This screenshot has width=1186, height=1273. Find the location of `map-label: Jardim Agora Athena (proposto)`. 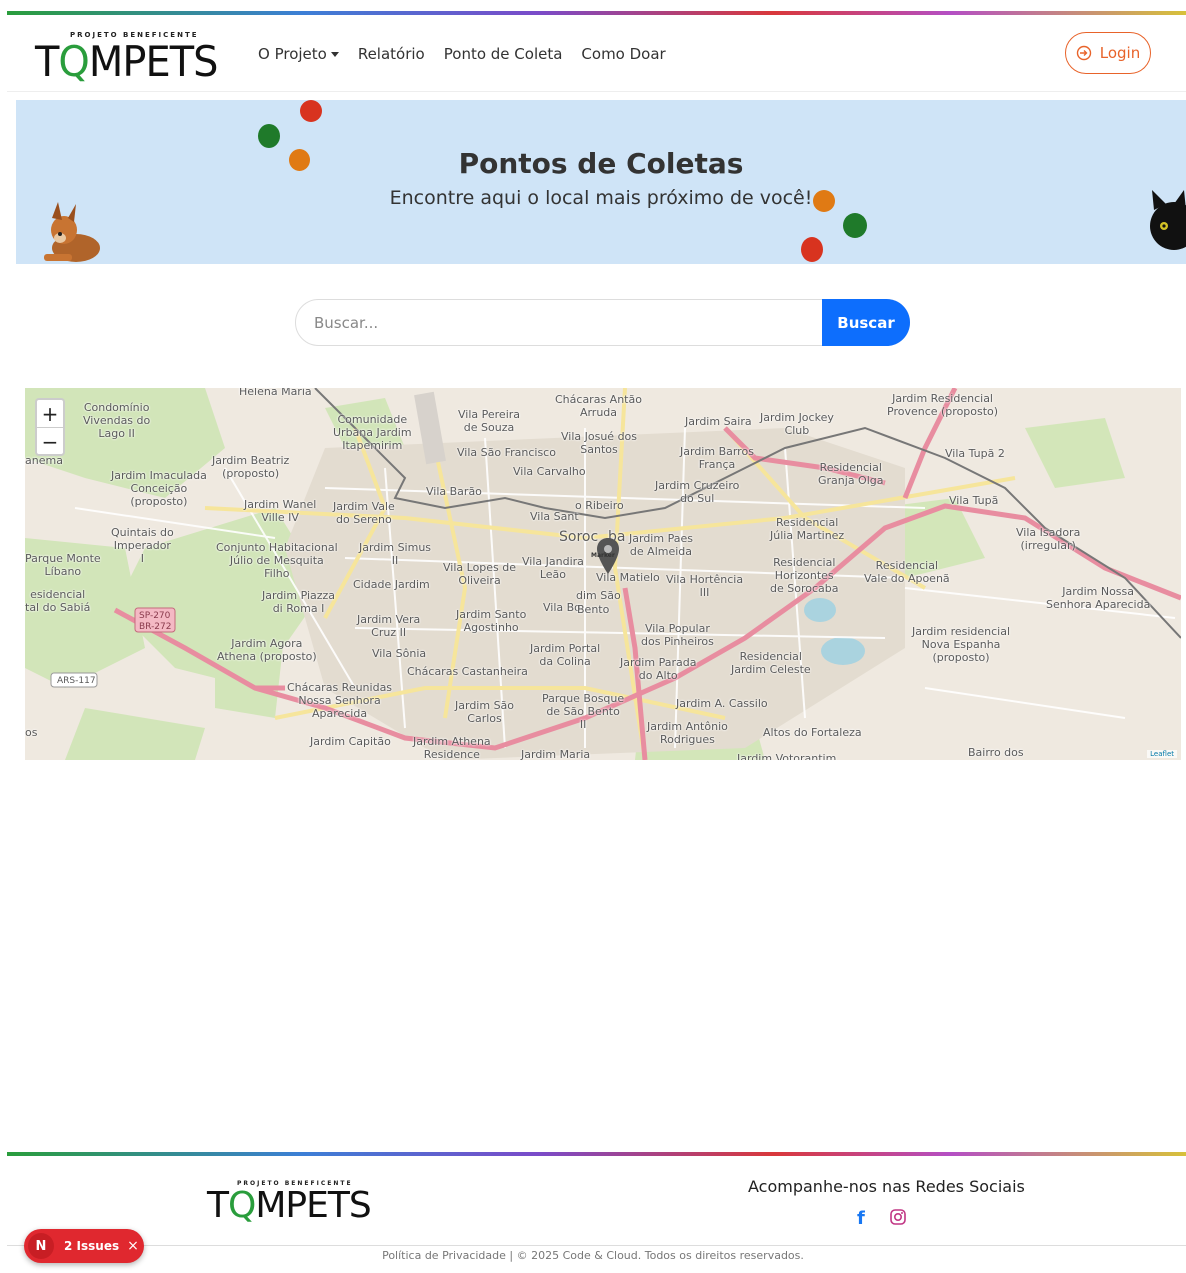

map-label: Jardim Agora Athena (proposto) is located at coordinates (267, 650).